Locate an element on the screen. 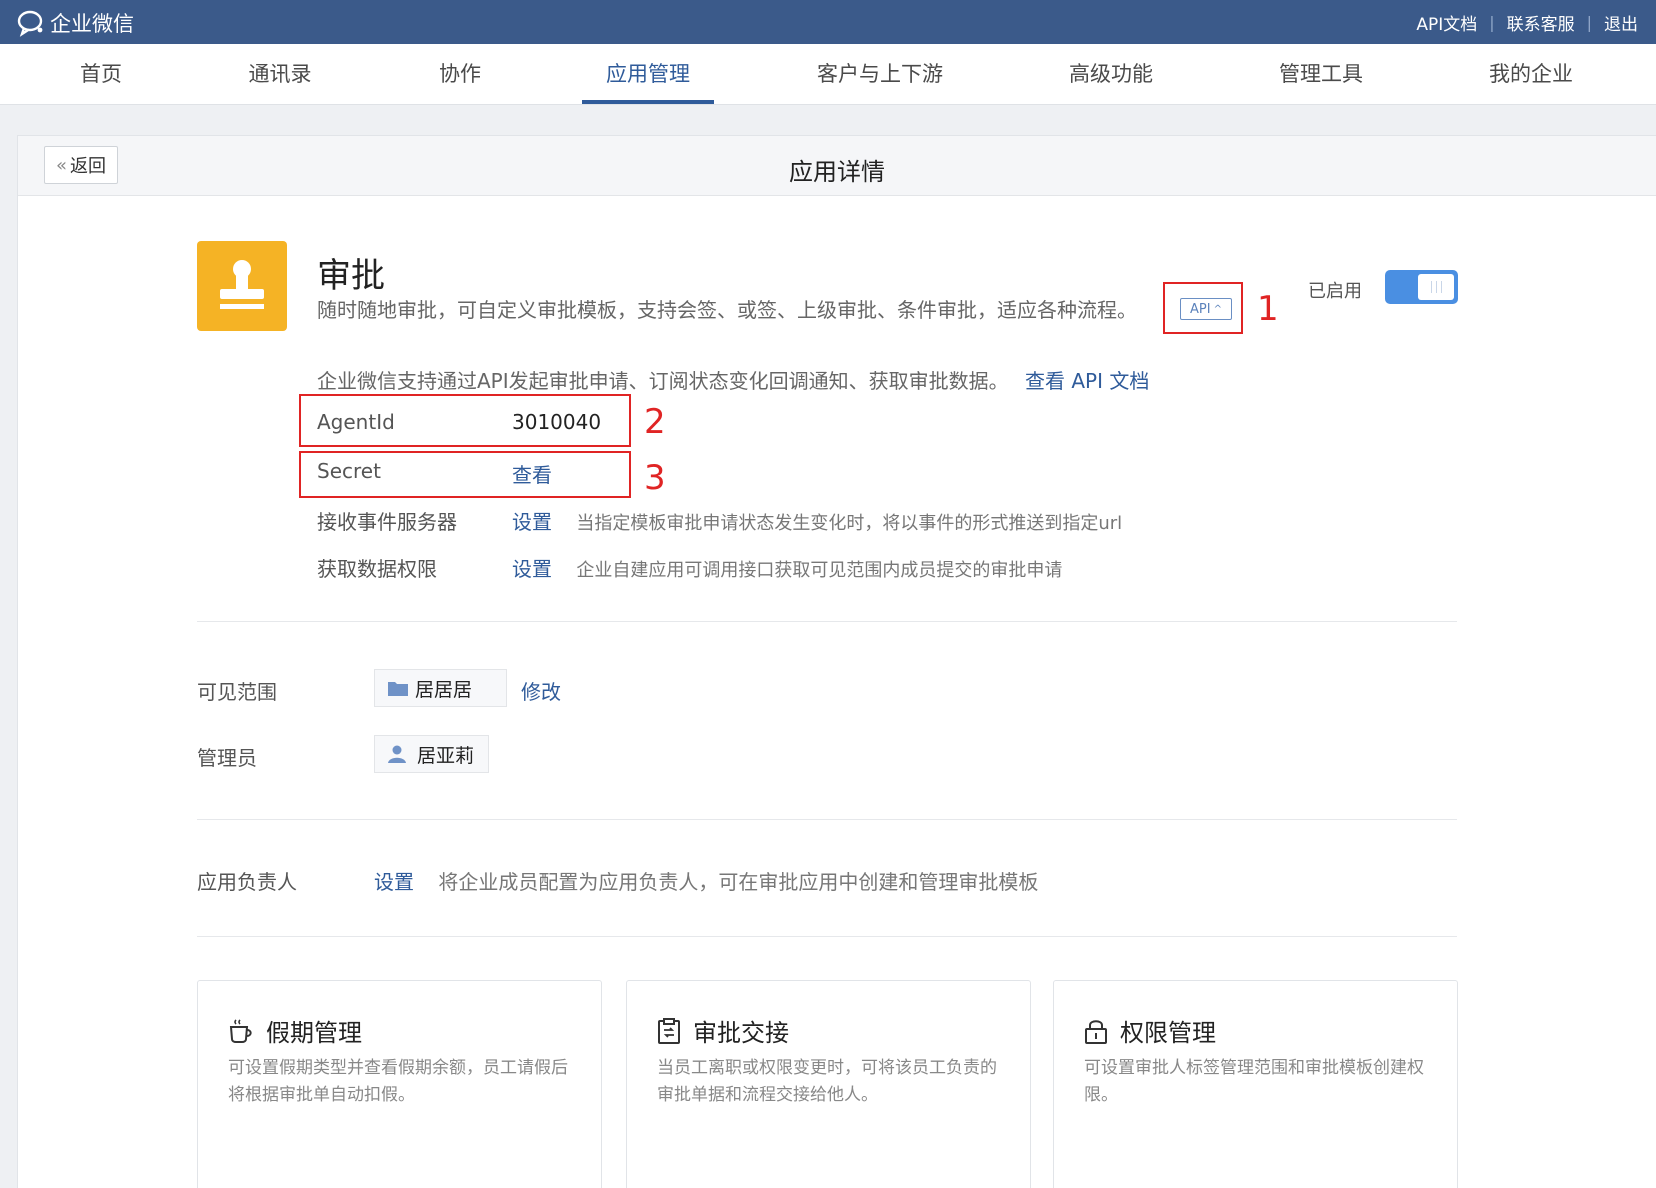 This screenshot has height=1188, width=1656. event-server-setup-link: 设置 is located at coordinates (532, 522).